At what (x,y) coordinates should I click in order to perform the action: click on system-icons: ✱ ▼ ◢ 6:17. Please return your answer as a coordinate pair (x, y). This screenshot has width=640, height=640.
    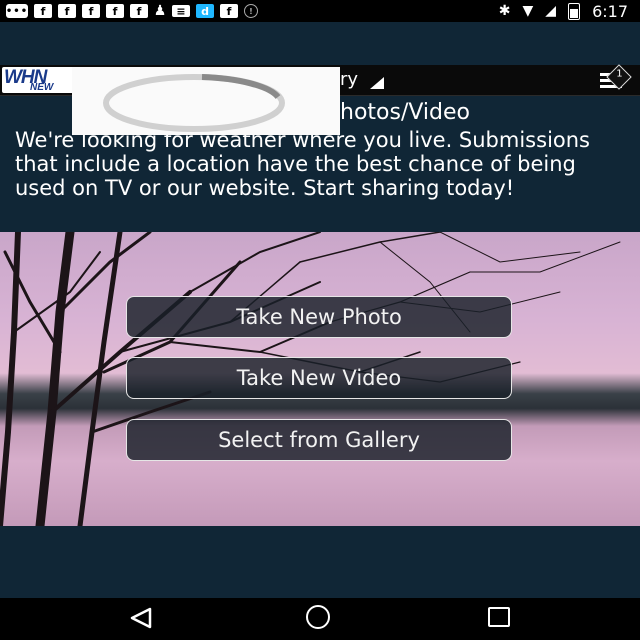
    Looking at the image, I should click on (563, 11).